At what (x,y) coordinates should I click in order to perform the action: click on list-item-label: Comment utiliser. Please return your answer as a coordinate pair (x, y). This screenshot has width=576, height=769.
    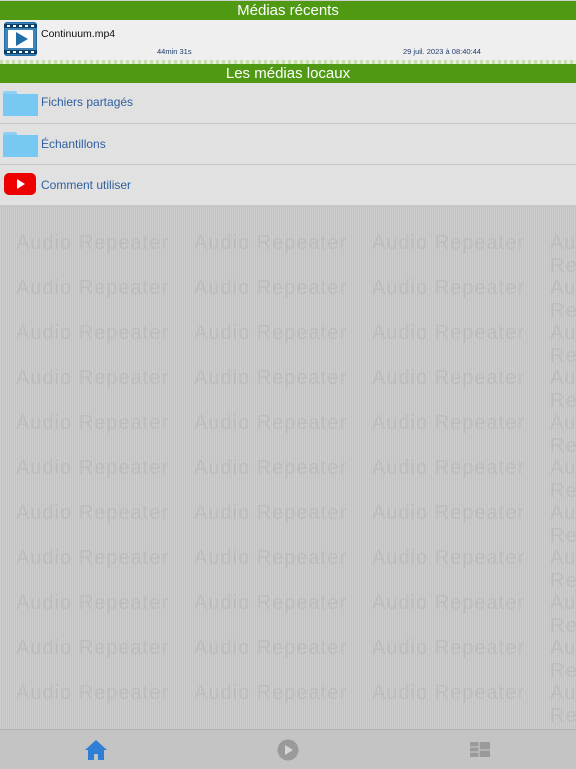
    Looking at the image, I should click on (86, 185).